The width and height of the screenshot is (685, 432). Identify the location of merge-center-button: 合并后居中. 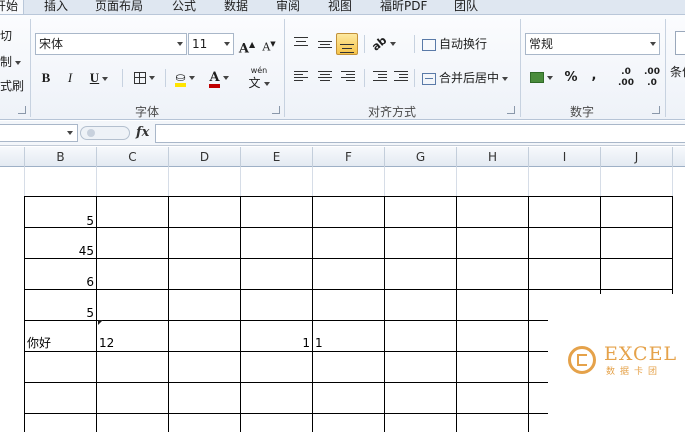
(470, 78).